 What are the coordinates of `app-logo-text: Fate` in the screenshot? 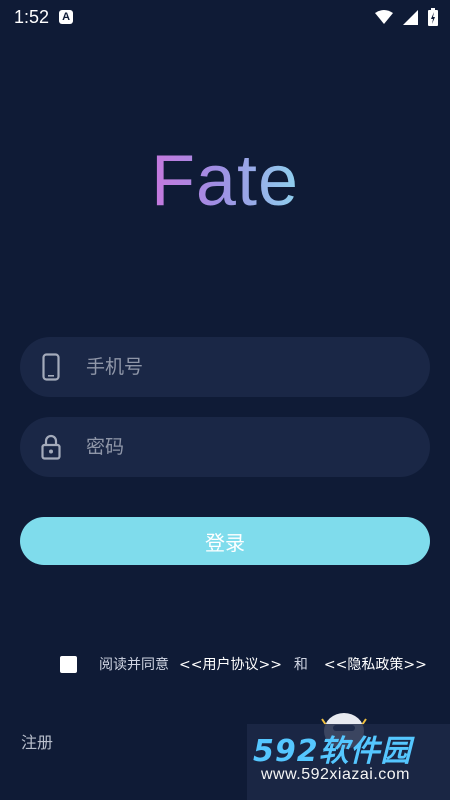 It's located at (225, 181).